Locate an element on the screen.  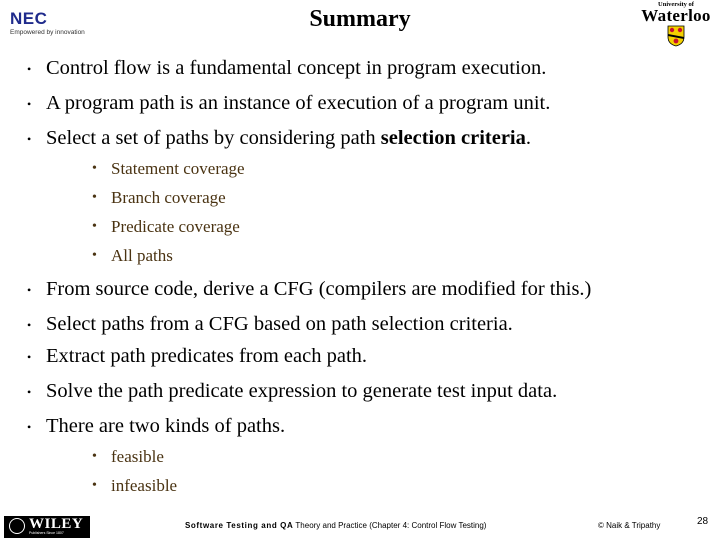
bullet-text: Extract path predicates from each path. is located at coordinates (207, 356).